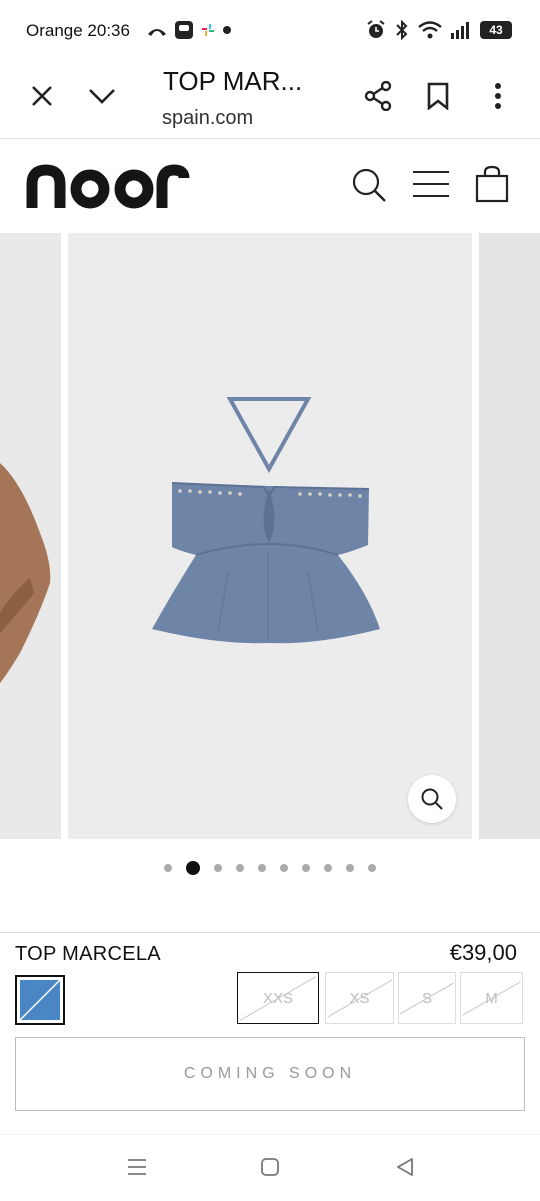  I want to click on home-icon, so click(270, 1167).